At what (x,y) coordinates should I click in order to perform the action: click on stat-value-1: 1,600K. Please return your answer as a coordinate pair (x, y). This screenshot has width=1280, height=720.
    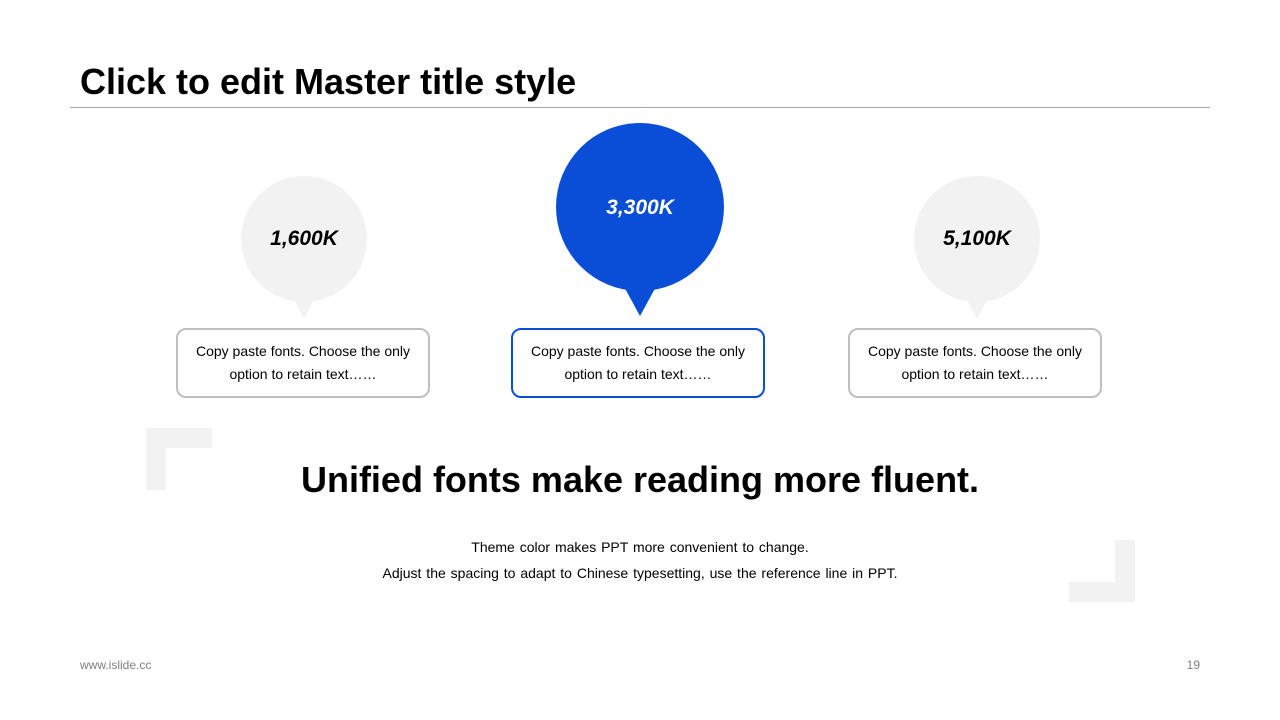
    Looking at the image, I should click on (304, 238).